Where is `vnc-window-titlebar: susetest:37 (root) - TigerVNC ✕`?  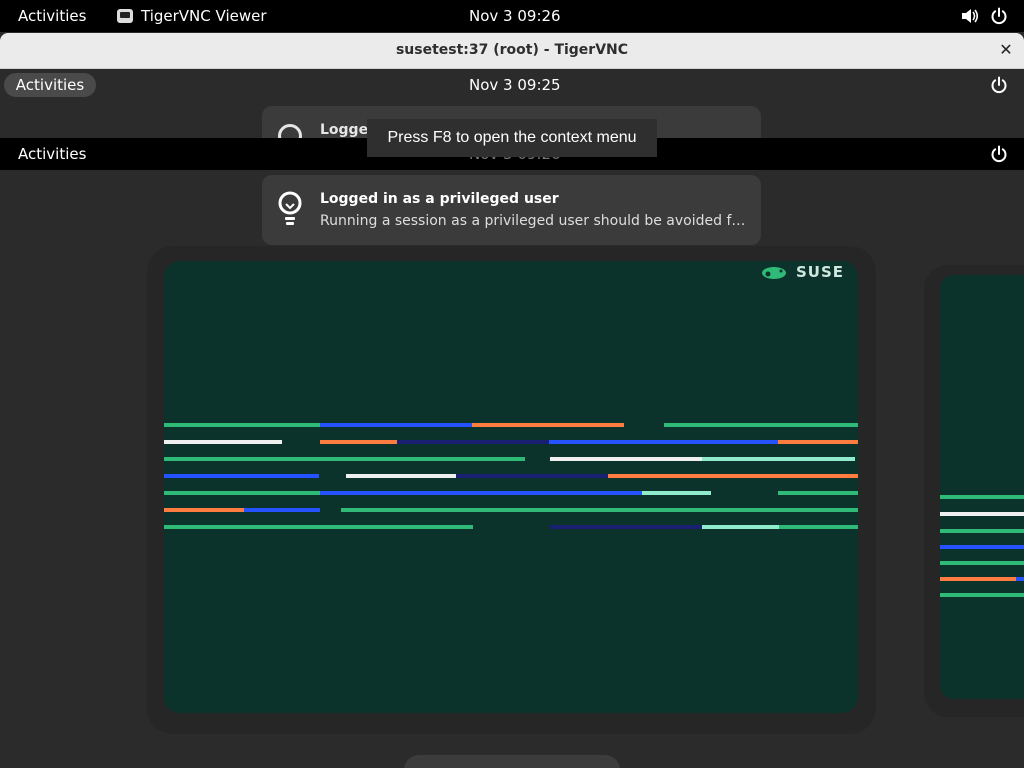 vnc-window-titlebar: susetest:37 (root) - TigerVNC ✕ is located at coordinates (512, 51).